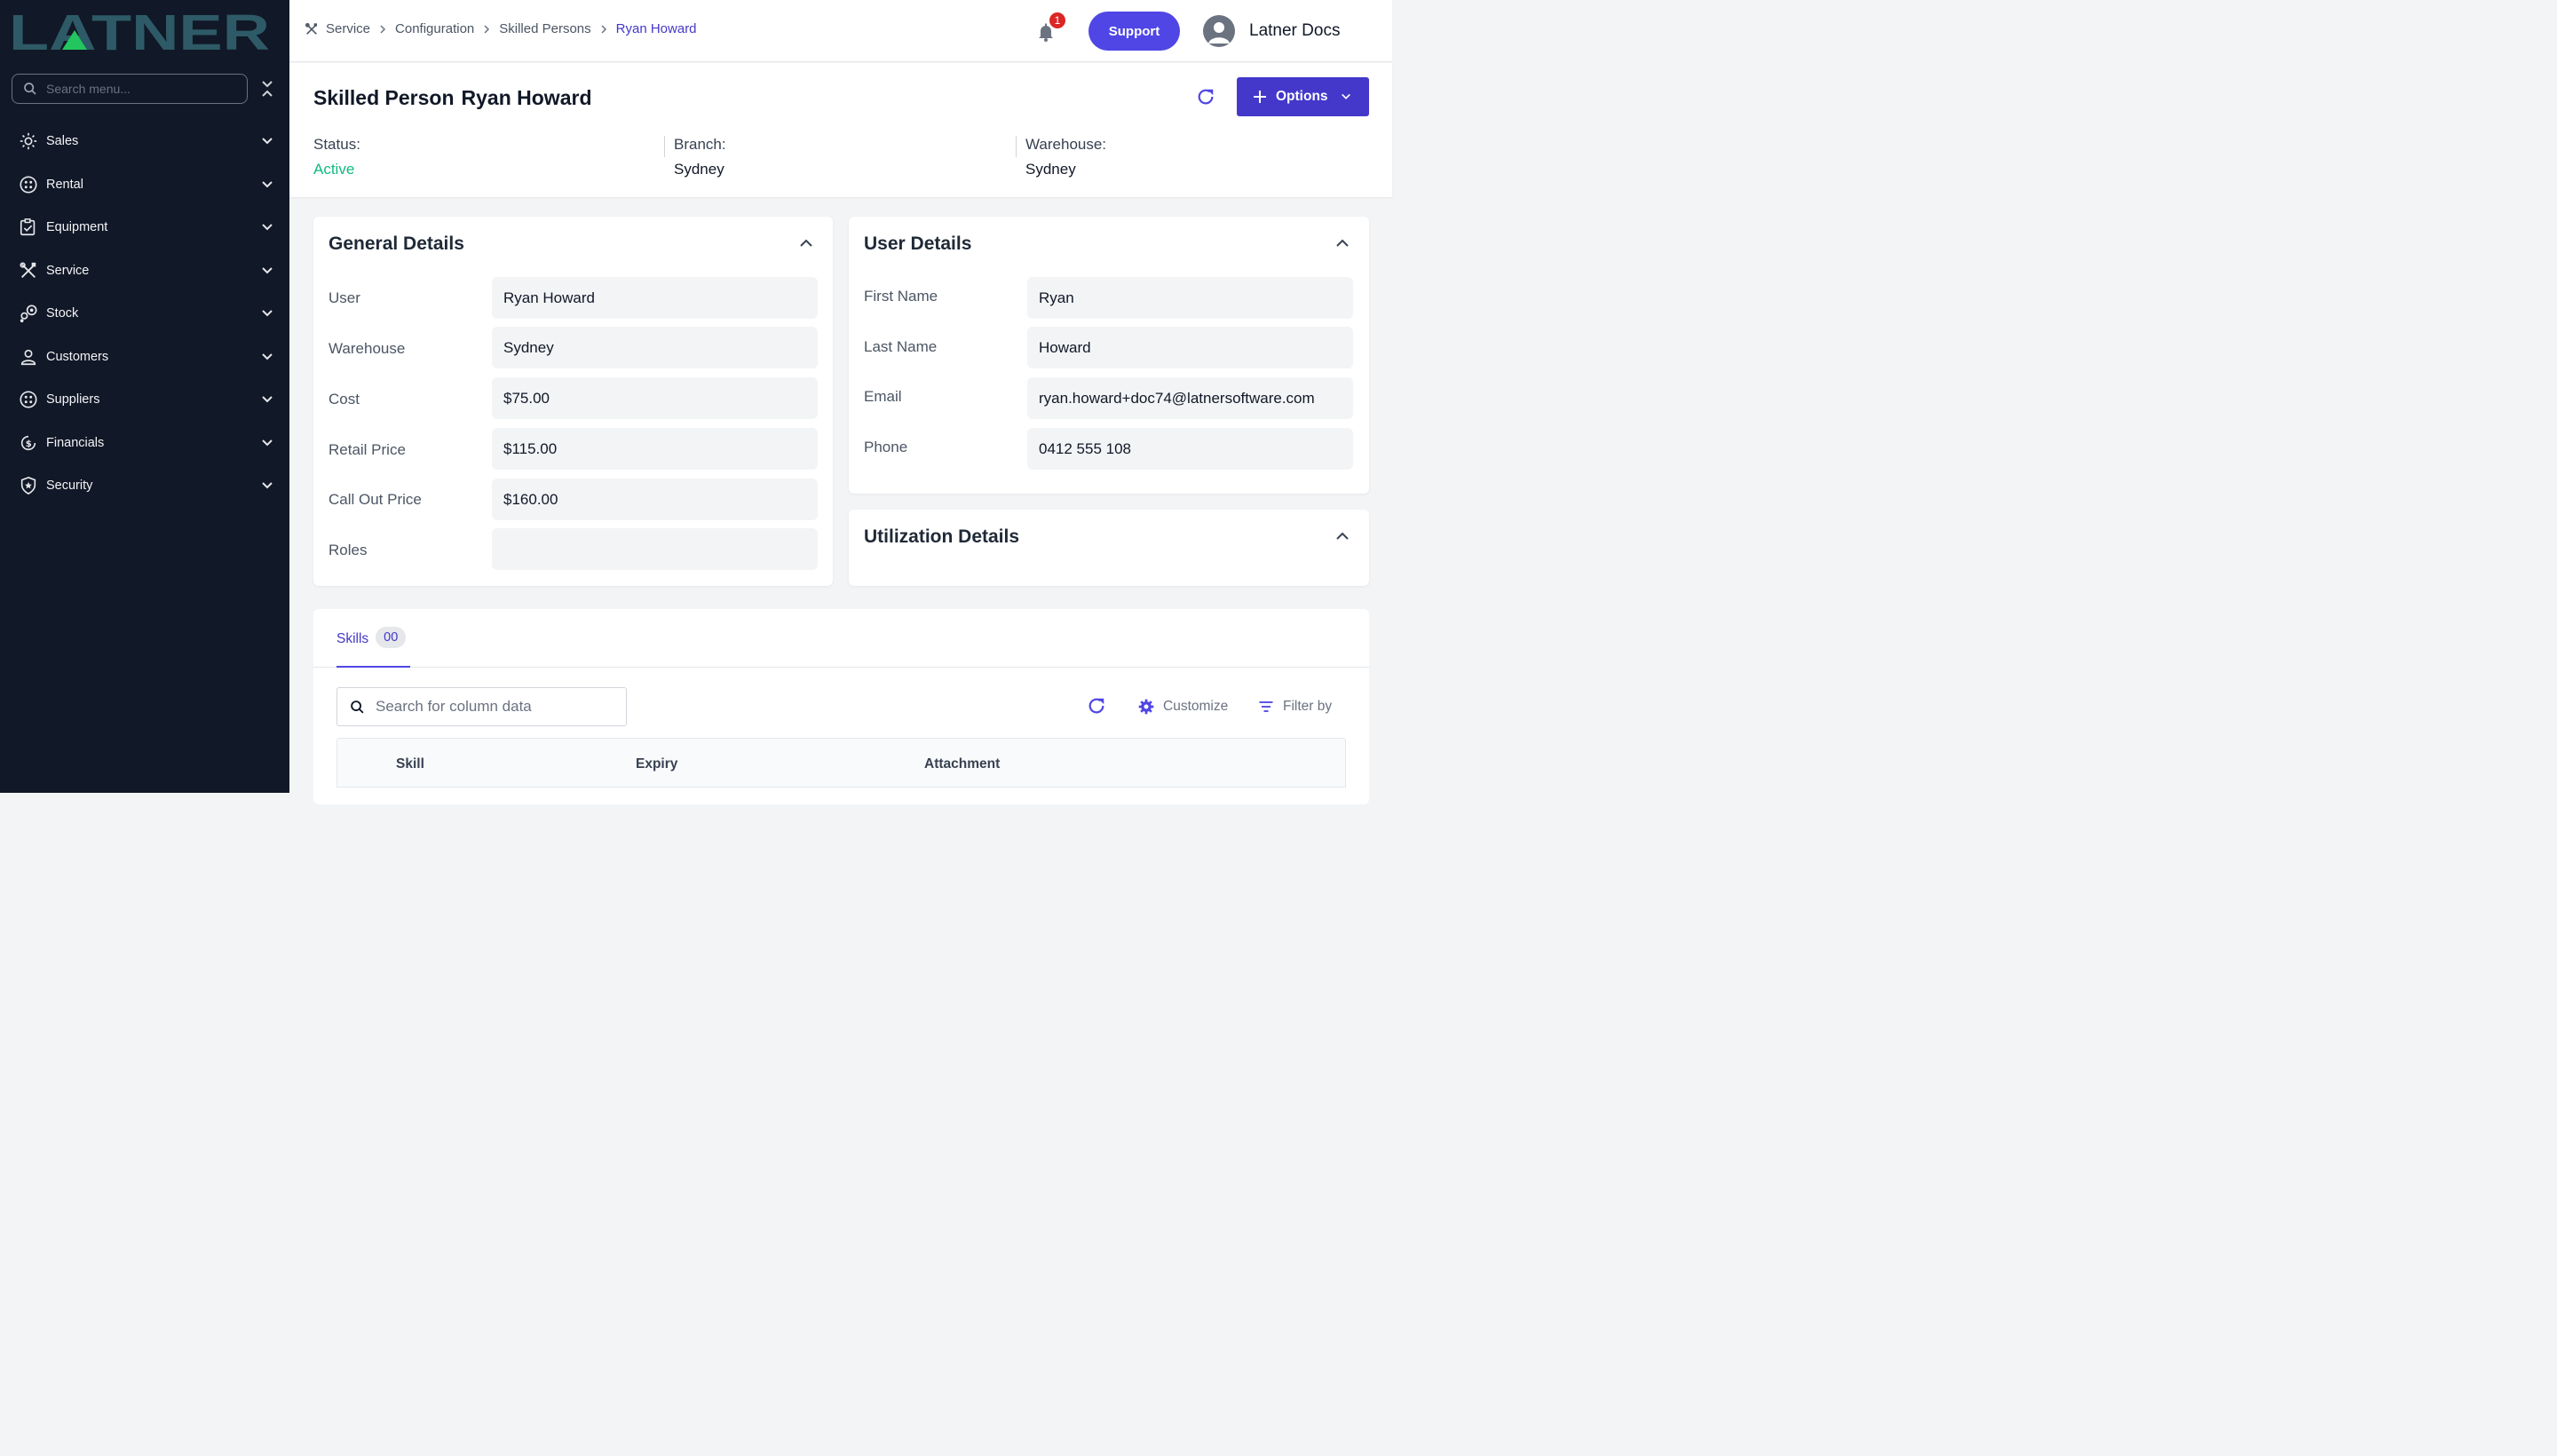  I want to click on warehouse-label: Warehouse:, so click(1066, 144).